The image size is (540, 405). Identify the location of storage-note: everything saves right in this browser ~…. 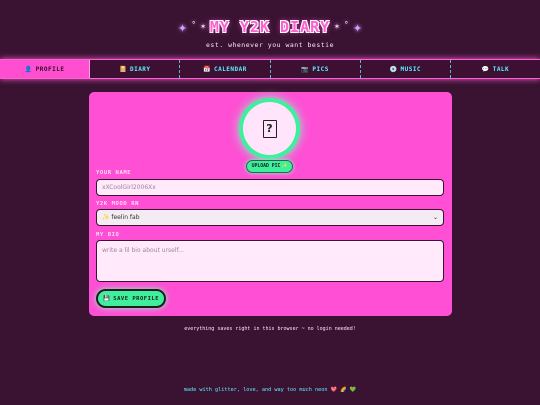
(270, 329).